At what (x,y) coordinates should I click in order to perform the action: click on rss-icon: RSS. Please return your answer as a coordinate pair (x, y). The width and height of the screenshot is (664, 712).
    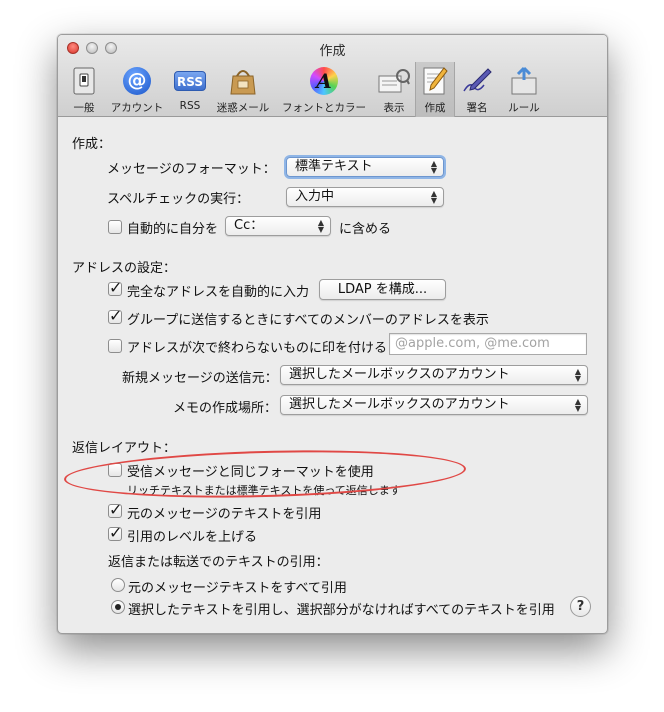
    Looking at the image, I should click on (190, 81).